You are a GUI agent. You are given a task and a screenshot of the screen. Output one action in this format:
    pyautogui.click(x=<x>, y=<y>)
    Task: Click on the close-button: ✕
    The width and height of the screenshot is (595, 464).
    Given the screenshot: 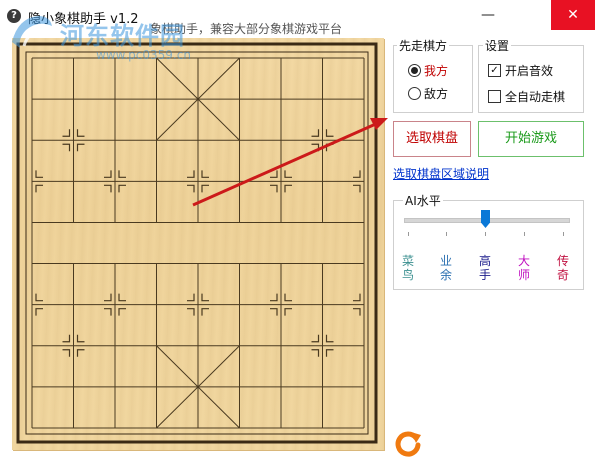 What is the action you would take?
    pyautogui.click(x=573, y=15)
    